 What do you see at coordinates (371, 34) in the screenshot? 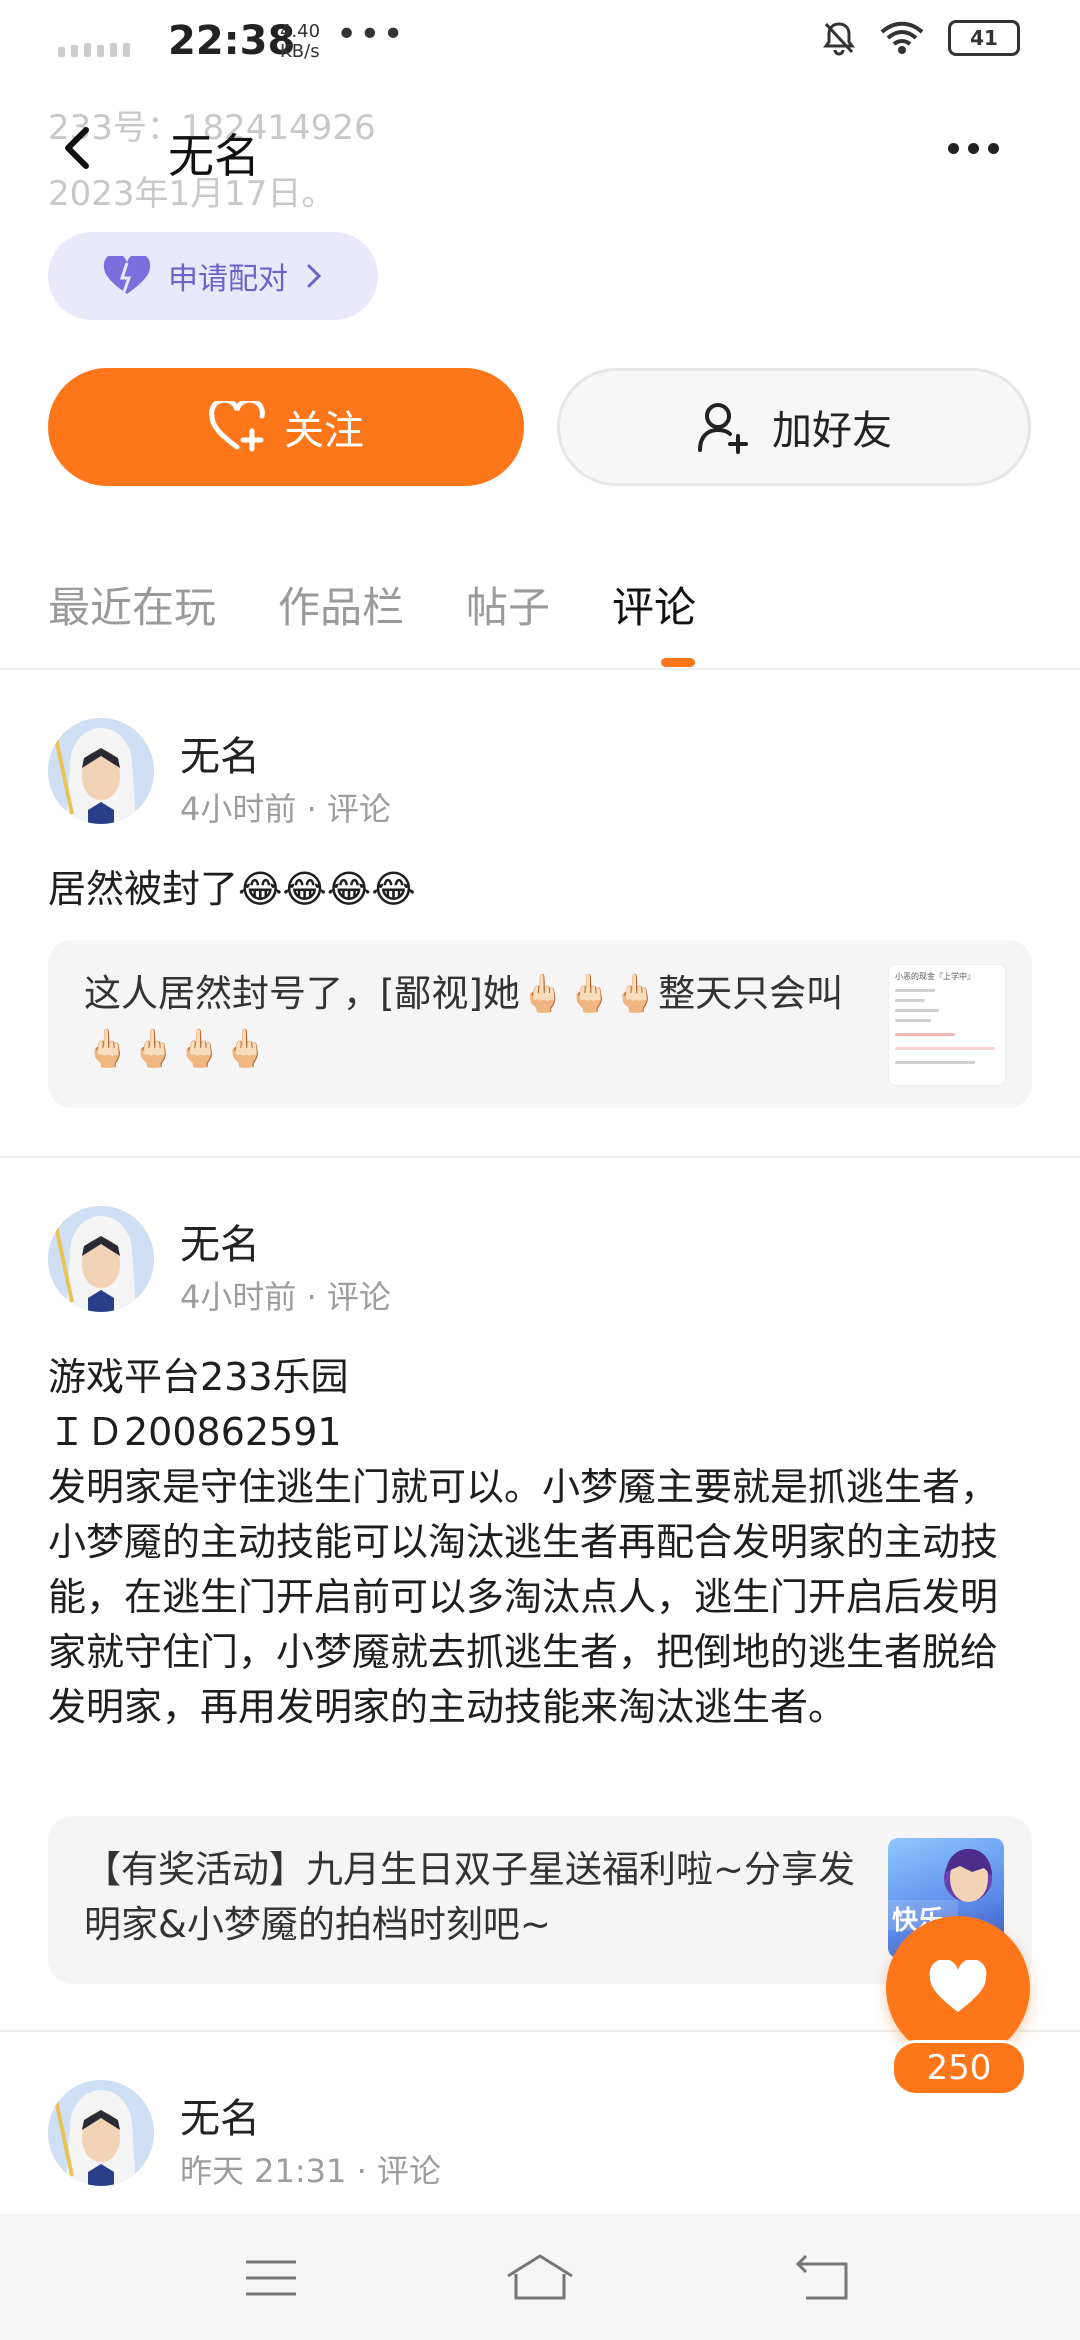
I see `status-more-icon: •••` at bounding box center [371, 34].